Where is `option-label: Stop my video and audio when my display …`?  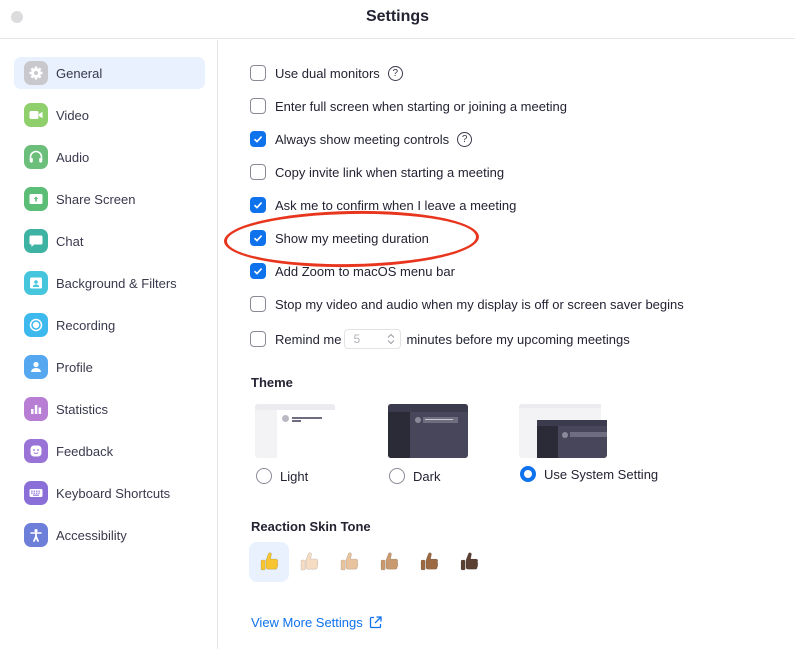
option-label: Stop my video and audio when my display … is located at coordinates (479, 304).